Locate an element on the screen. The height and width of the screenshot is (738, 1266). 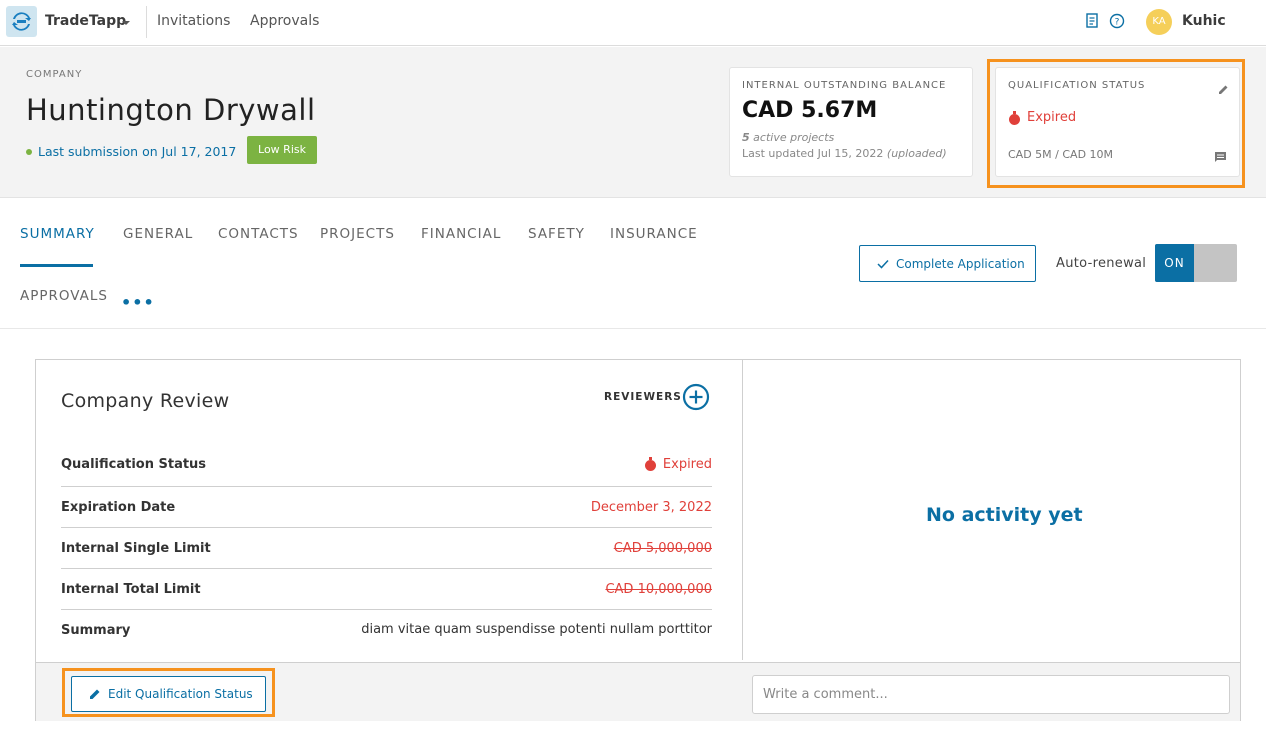
last-updated-text: Last updated Jul 15, 2022 is located at coordinates (813, 153).